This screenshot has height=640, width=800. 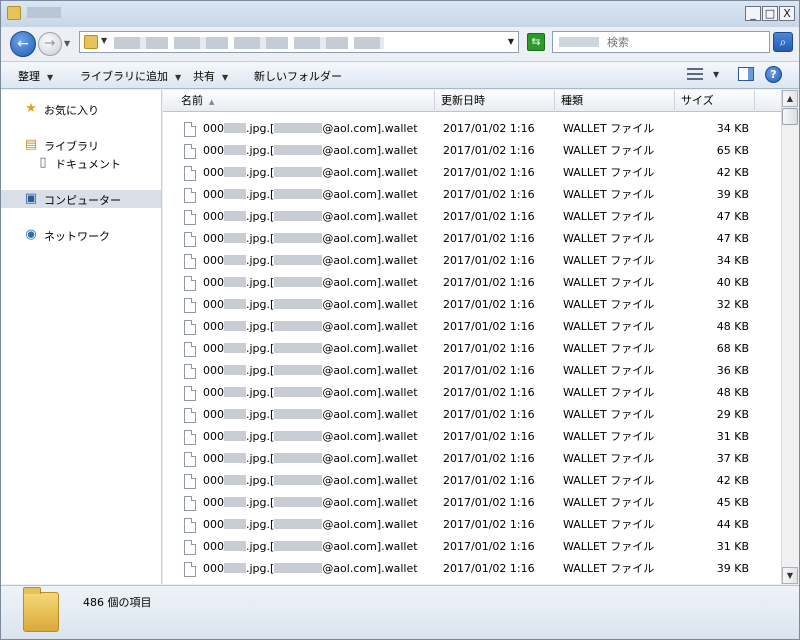 I want to click on search-input, so click(x=659, y=42).